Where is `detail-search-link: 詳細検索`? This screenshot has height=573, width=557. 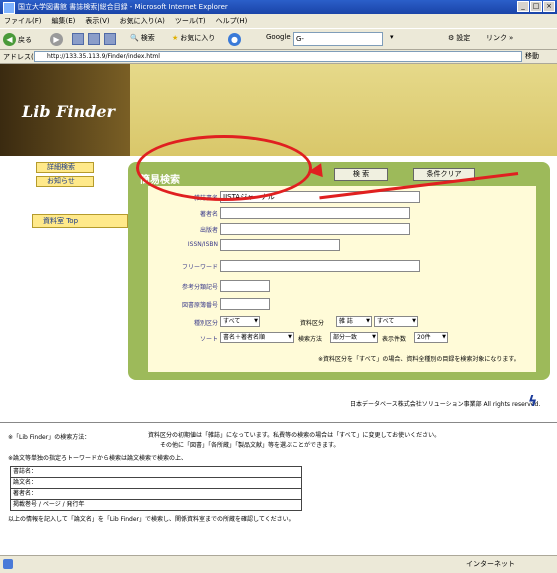 detail-search-link: 詳細検索 is located at coordinates (65, 167).